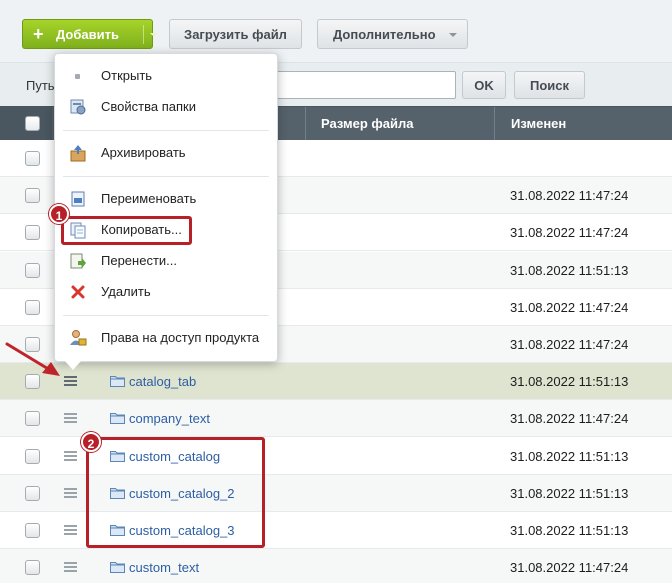 The image size is (672, 583). Describe the element at coordinates (32, 123) in the screenshot. I see `select-all-checkbox` at that location.